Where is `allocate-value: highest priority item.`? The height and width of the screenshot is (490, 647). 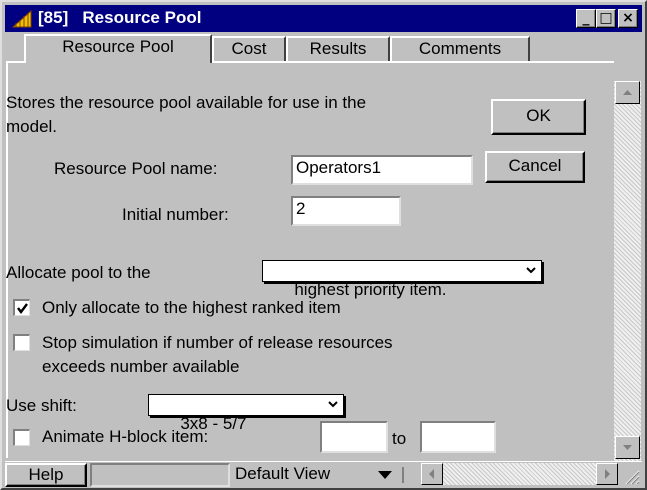
allocate-value: highest priority item. is located at coordinates (370, 289).